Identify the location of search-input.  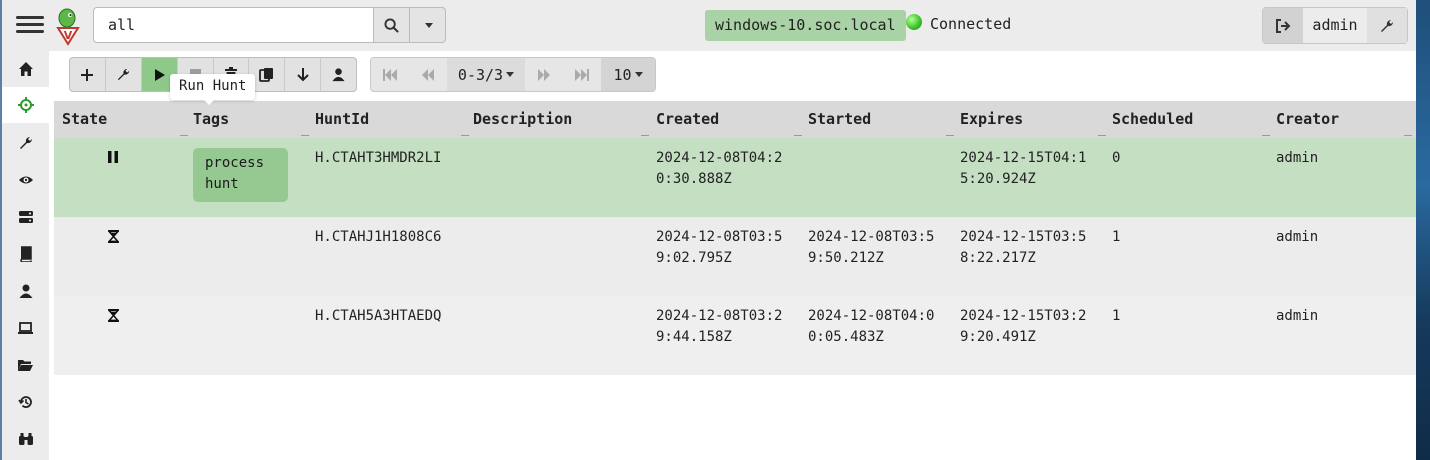
(233, 25).